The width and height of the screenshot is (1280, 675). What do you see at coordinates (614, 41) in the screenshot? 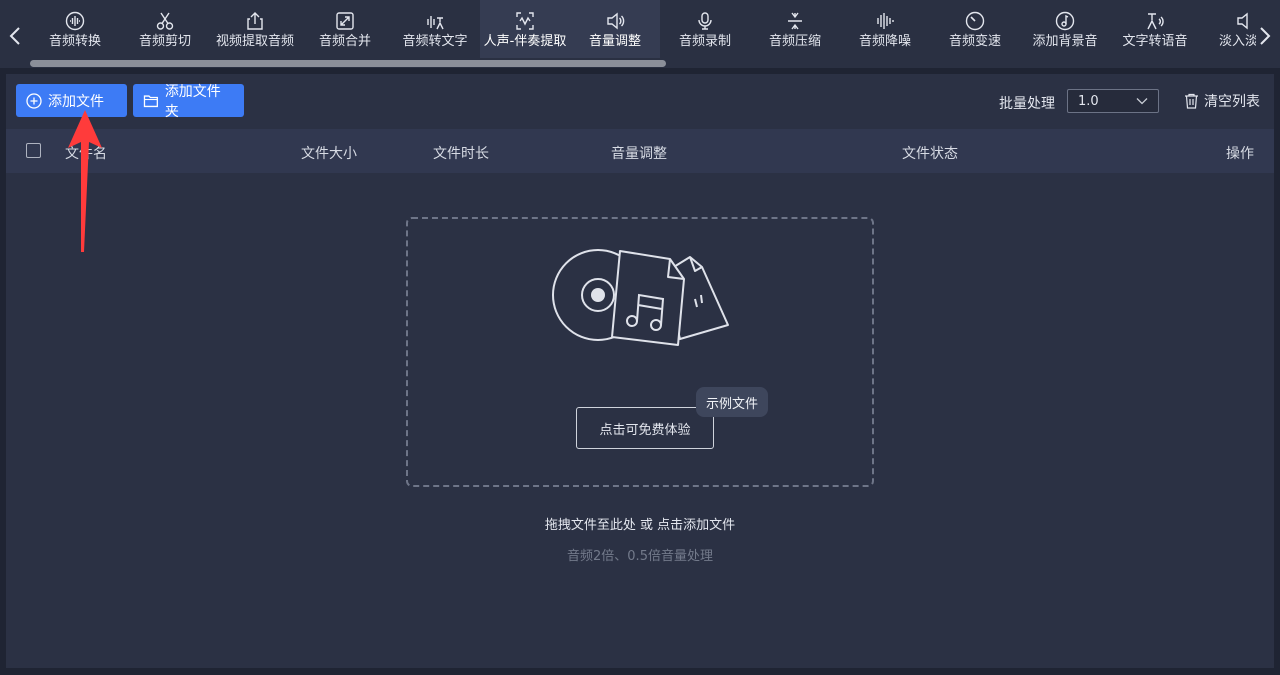
I see `tool-label: 音量调整` at bounding box center [614, 41].